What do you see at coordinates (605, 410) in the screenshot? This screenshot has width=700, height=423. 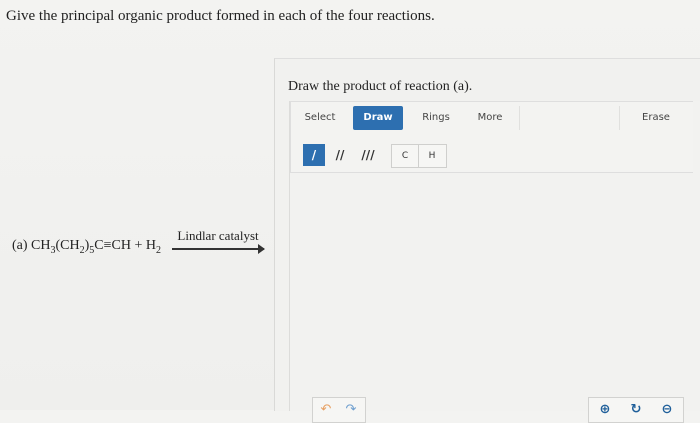 I see `zoom-in-icon: ⊕` at bounding box center [605, 410].